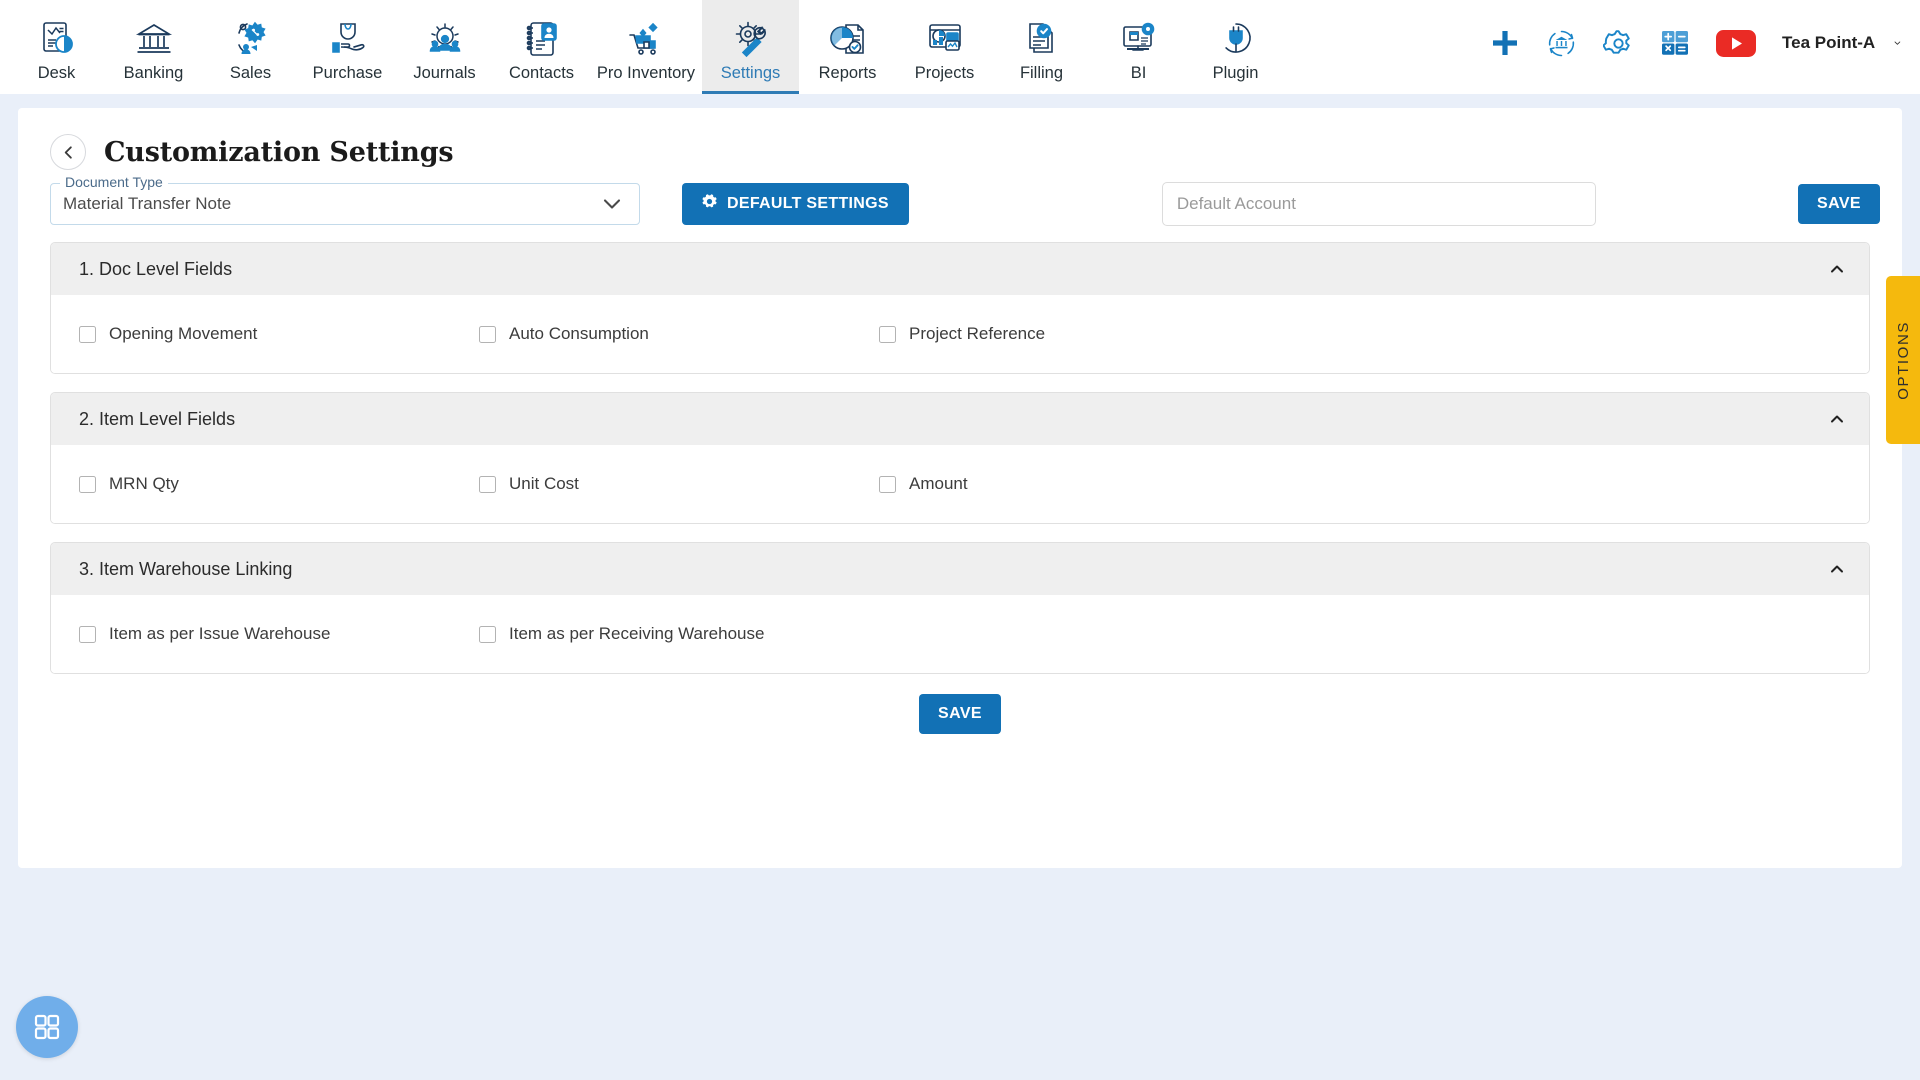 This screenshot has height=1080, width=1920. I want to click on youtube-icon, so click(1736, 43).